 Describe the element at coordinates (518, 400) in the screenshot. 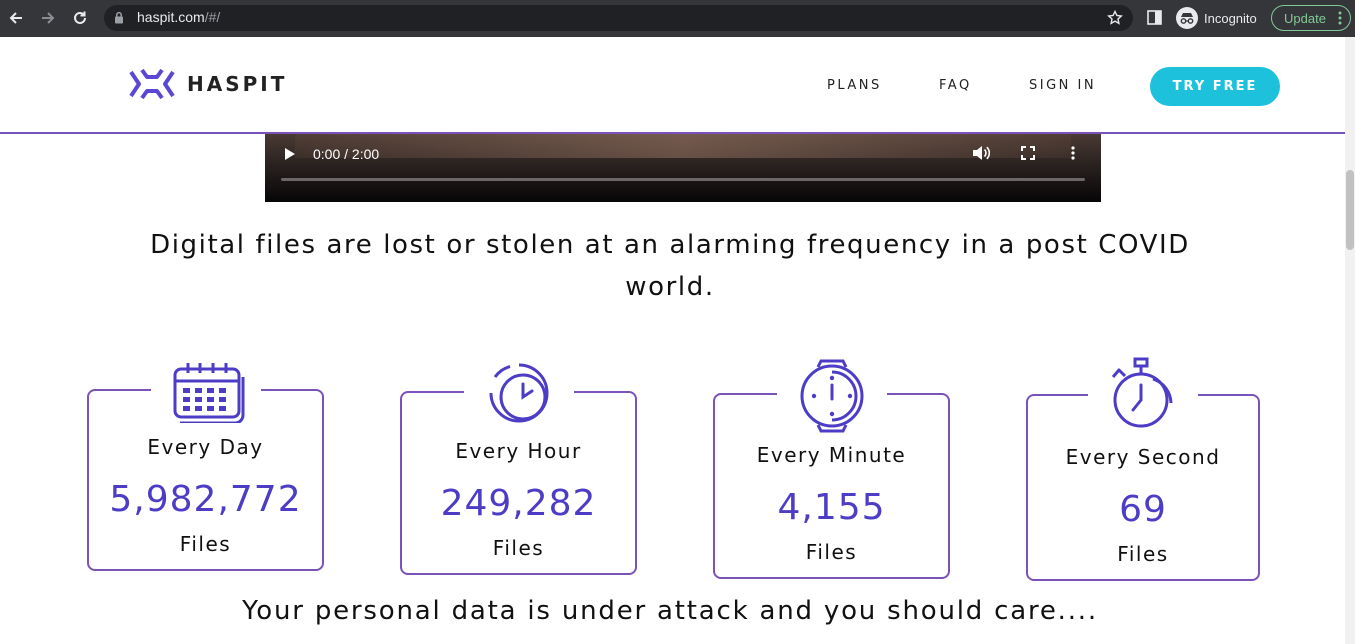

I see `clock-icon` at that location.